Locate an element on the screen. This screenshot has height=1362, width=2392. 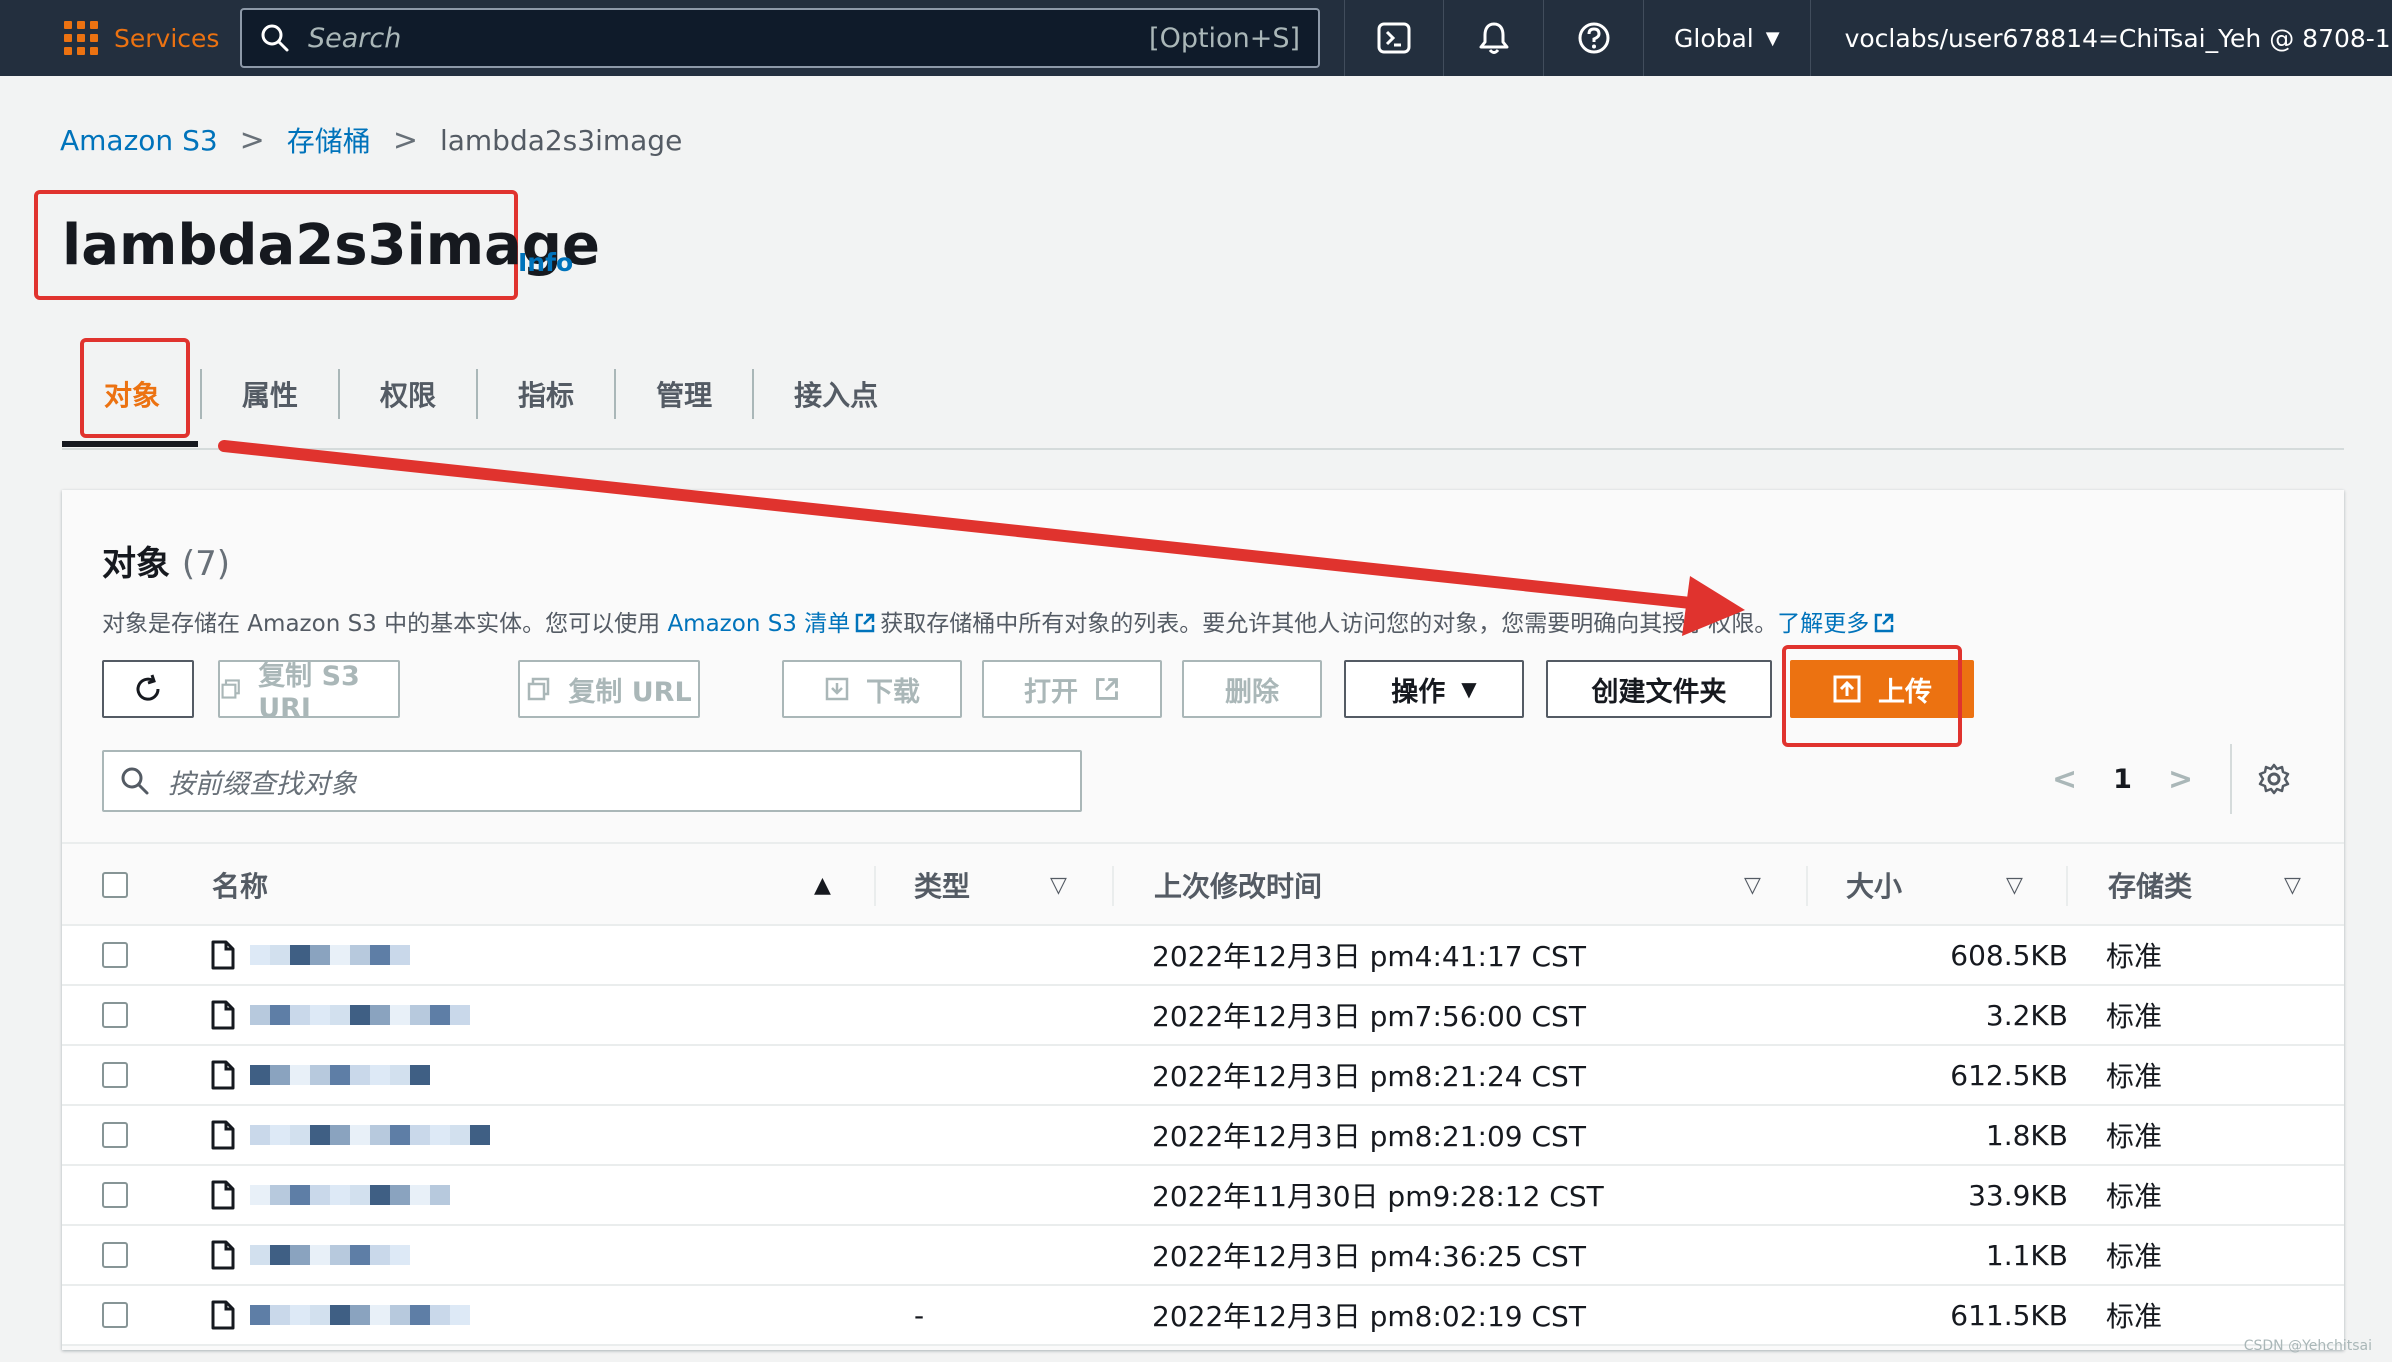
bell-icon is located at coordinates (1493, 38).